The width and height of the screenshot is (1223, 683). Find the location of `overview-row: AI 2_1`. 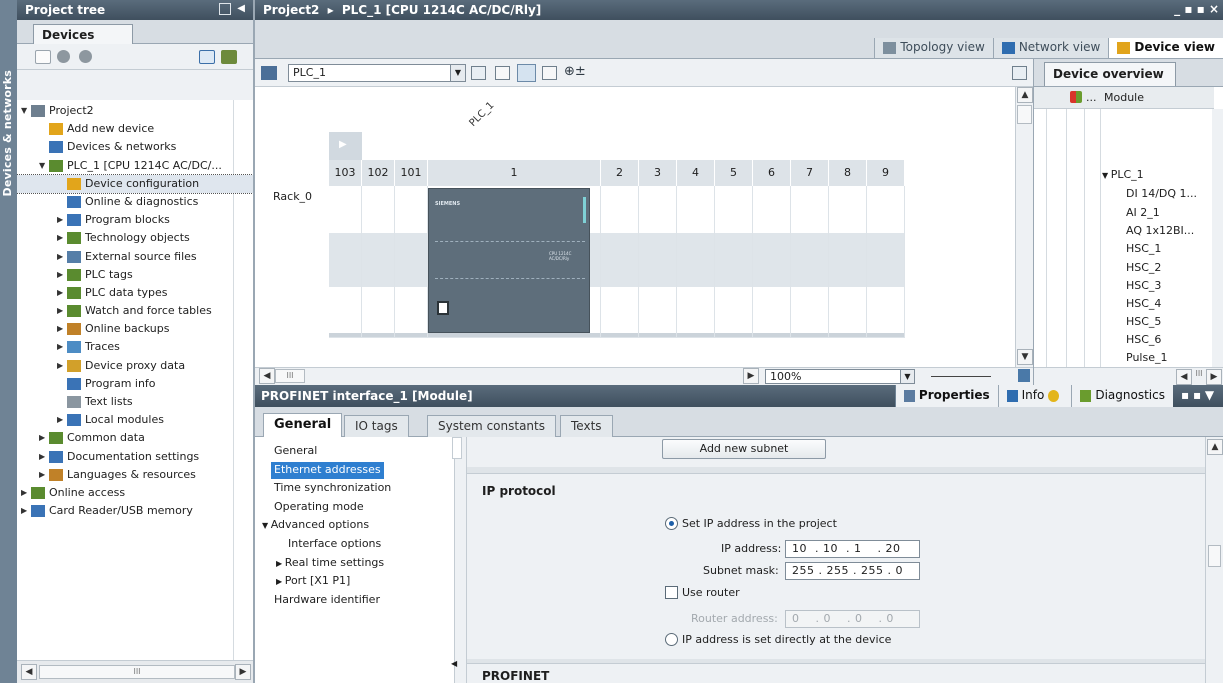

overview-row: AI 2_1 is located at coordinates (1143, 213).